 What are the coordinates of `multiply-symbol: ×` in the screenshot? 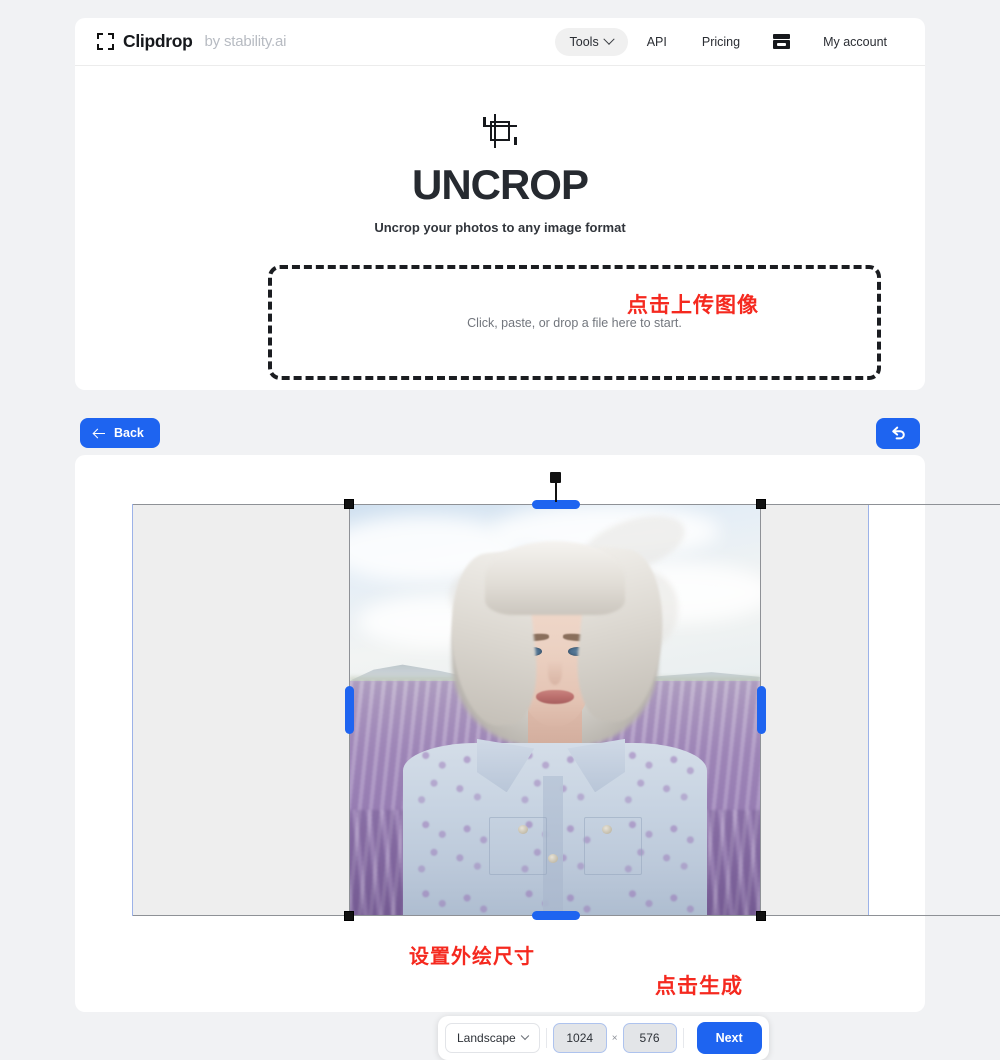 It's located at (614, 1038).